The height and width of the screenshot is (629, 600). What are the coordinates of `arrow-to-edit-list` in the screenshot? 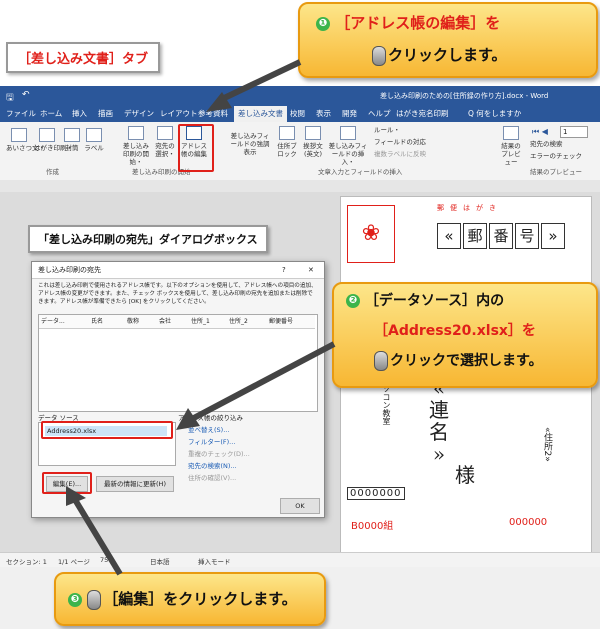 It's located at (260, 81).